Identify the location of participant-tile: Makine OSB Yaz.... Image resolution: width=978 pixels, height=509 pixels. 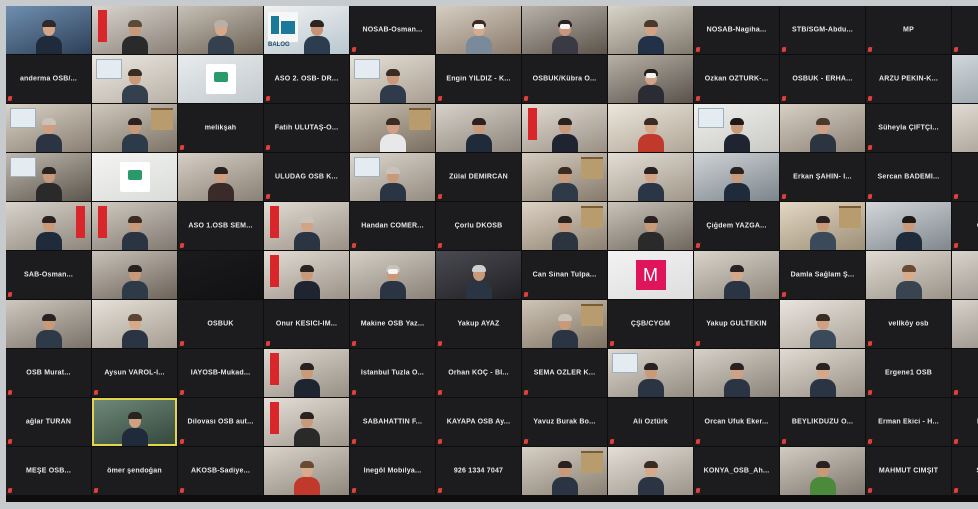
(392, 324).